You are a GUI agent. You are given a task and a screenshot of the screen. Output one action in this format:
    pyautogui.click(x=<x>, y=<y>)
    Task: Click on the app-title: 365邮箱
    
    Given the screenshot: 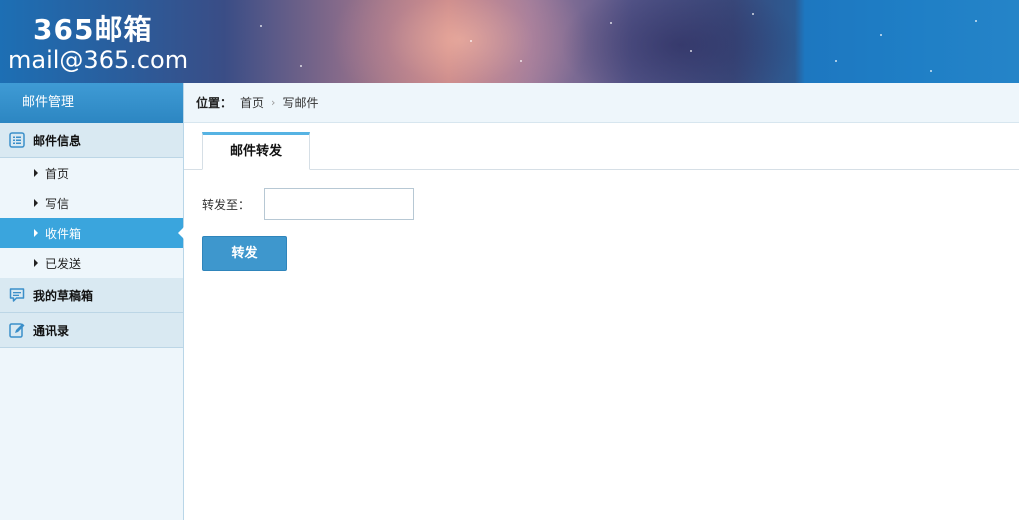 What is the action you would take?
    pyautogui.click(x=93, y=29)
    